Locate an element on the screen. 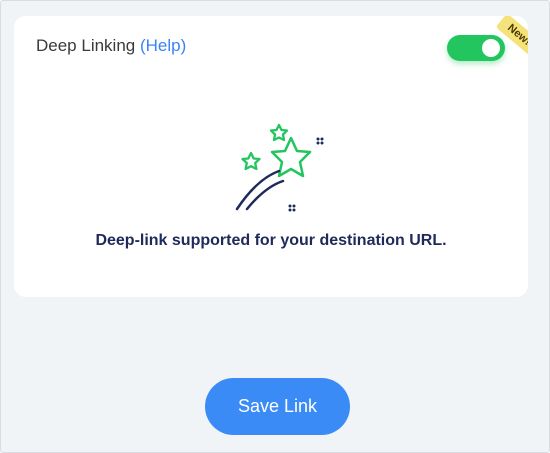 This screenshot has width=550, height=453. deep-linking-toggle is located at coordinates (476, 48).